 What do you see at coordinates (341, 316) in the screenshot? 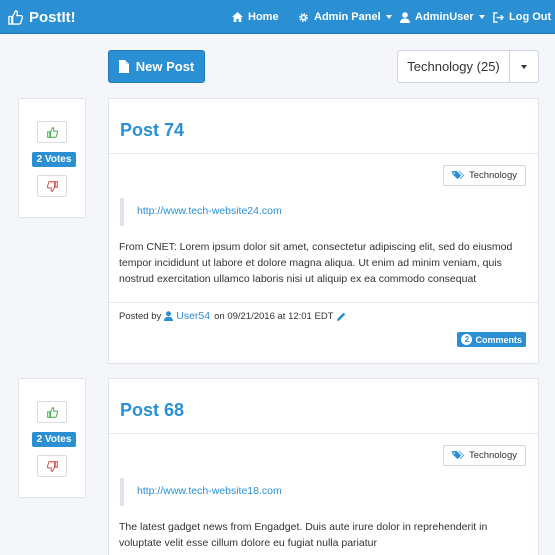
I see `pencil-icon` at bounding box center [341, 316].